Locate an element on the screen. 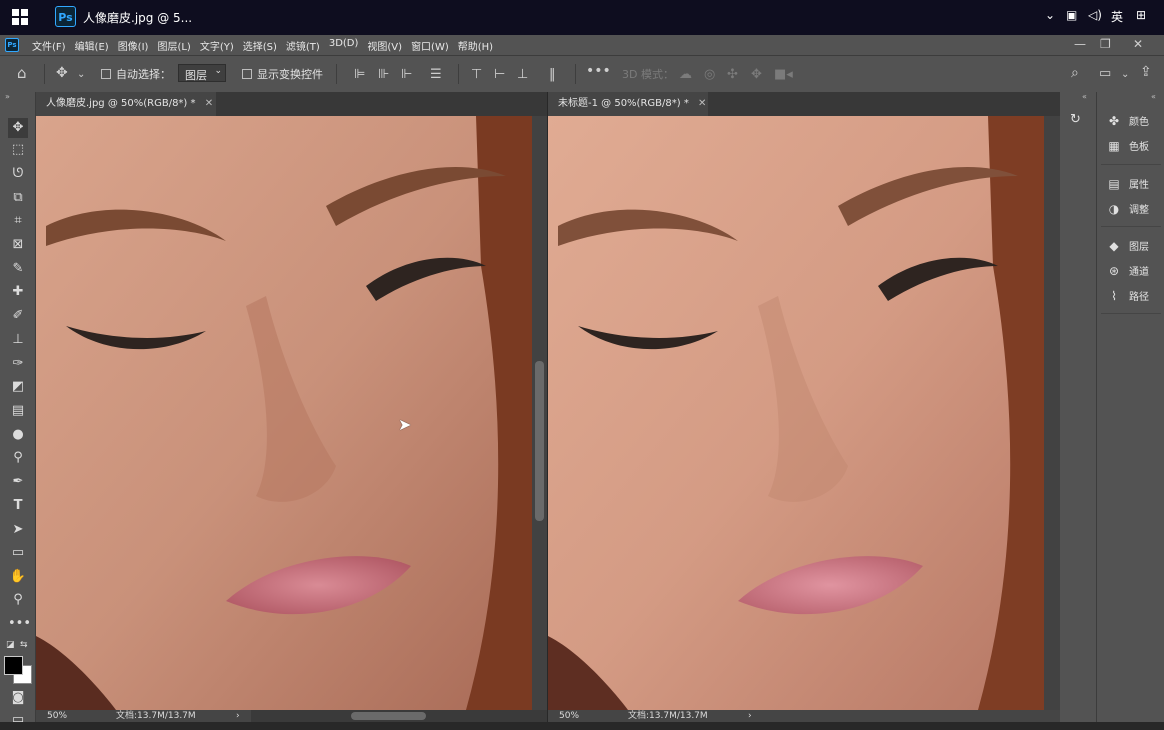 The image size is (1164, 730). document-tab-title: 未标题-1 @ 50%(RGB/8*) * is located at coordinates (623, 103).